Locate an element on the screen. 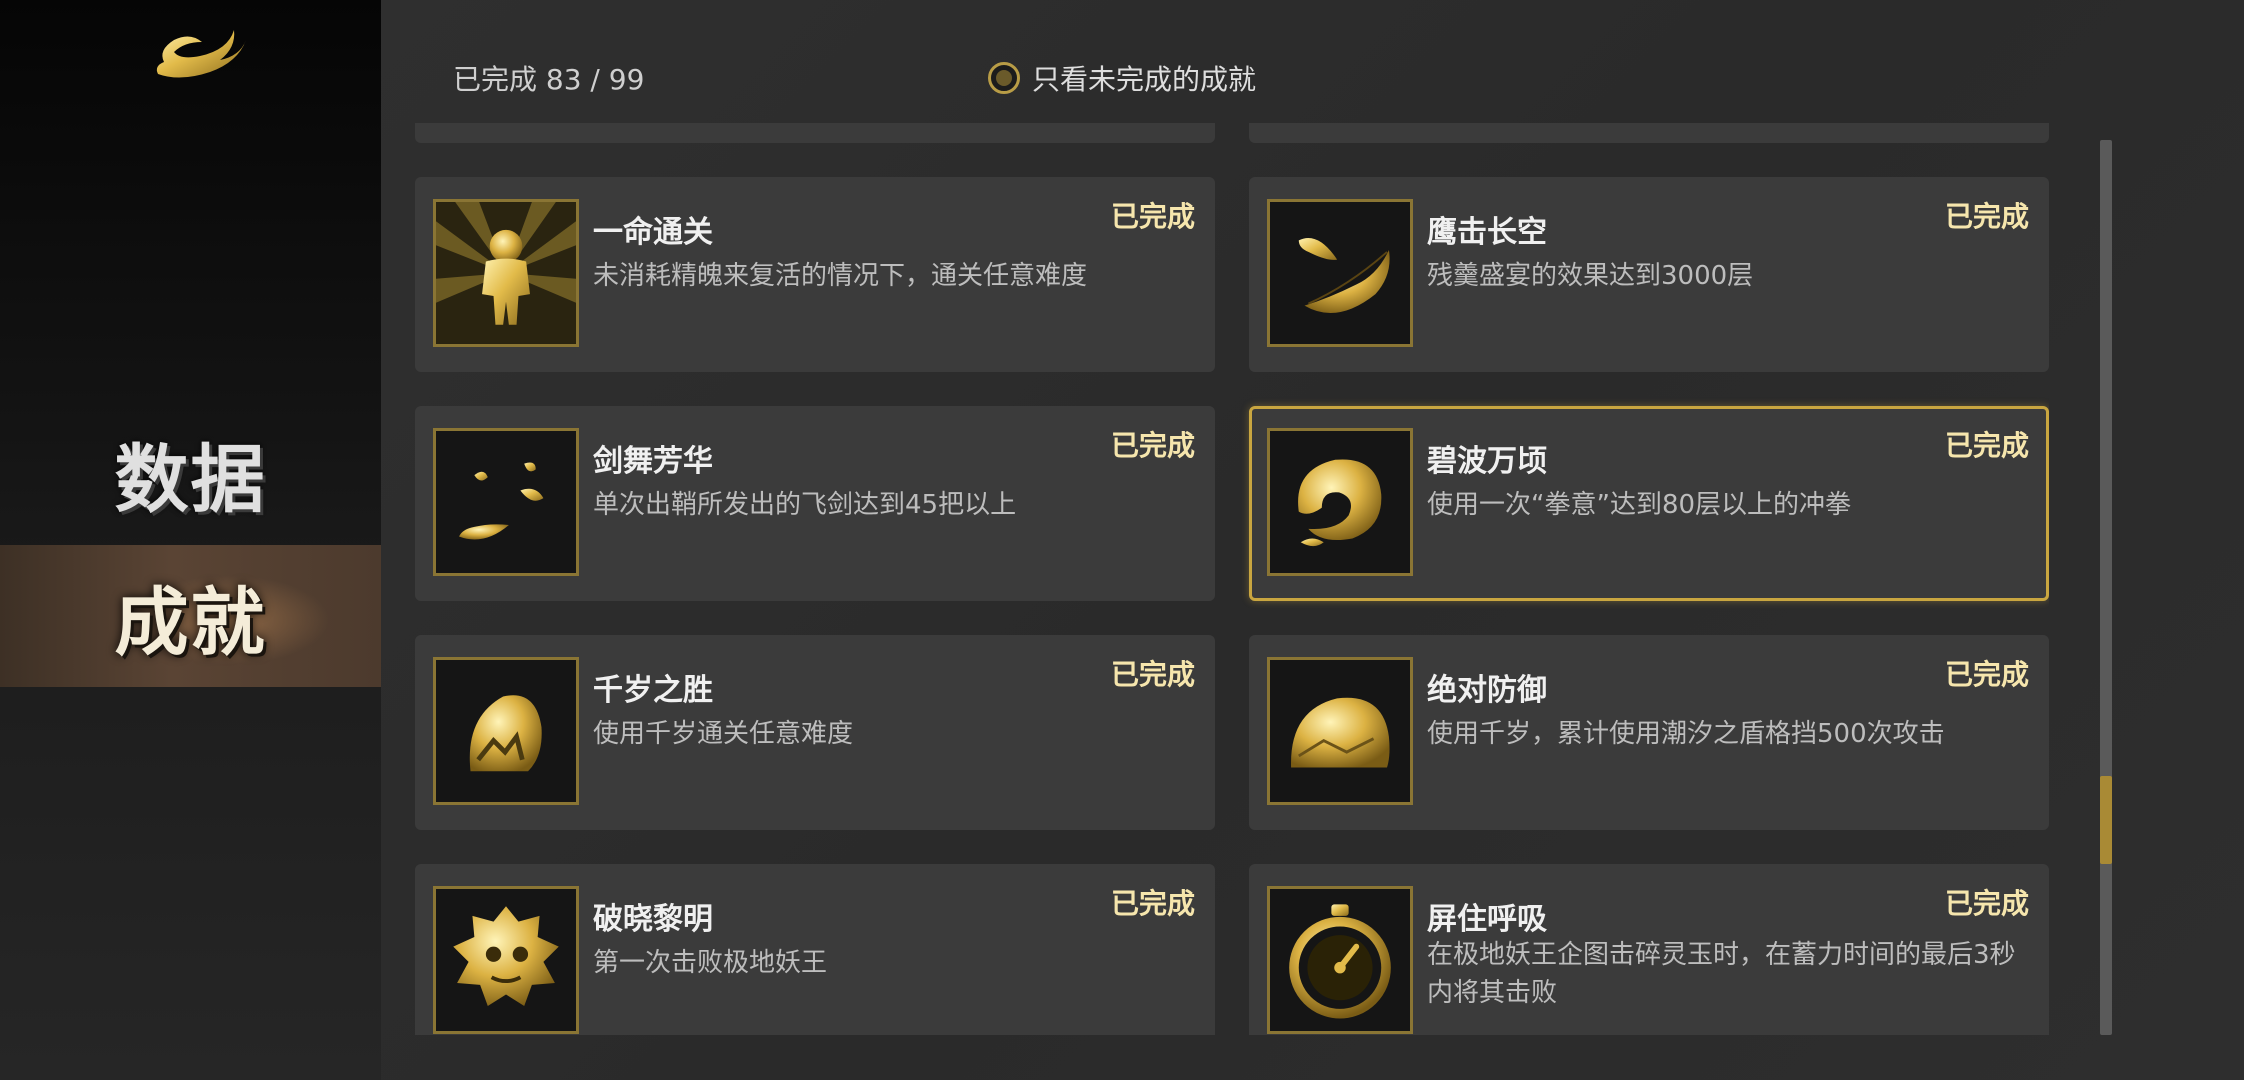 Image resolution: width=2244 pixels, height=1080 pixels. achievement-title: 千岁之胜 is located at coordinates (653, 690).